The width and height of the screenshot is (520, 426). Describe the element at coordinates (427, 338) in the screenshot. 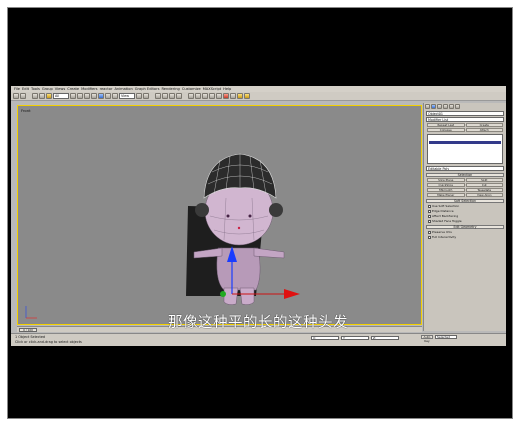

I see `auto-key-button: Auto Key` at that location.